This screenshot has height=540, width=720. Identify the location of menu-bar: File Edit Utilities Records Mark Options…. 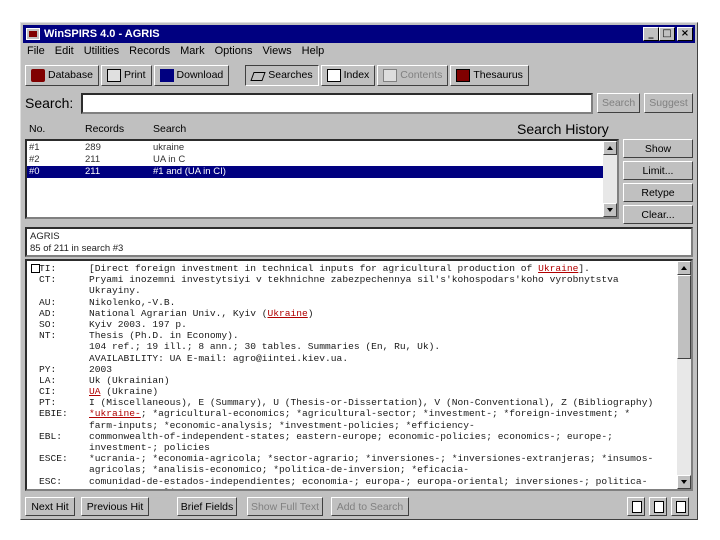
(174, 53).